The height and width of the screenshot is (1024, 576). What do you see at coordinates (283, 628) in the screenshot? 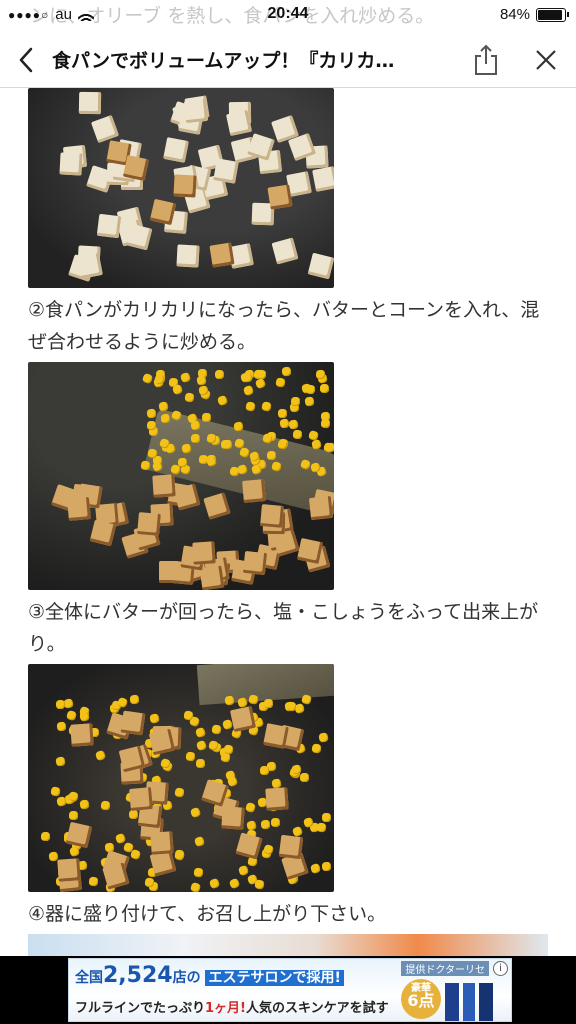
I see `step-3-text: ③全体にバターが回ったら、塩・こしょうをふって出来上がり。` at bounding box center [283, 628].